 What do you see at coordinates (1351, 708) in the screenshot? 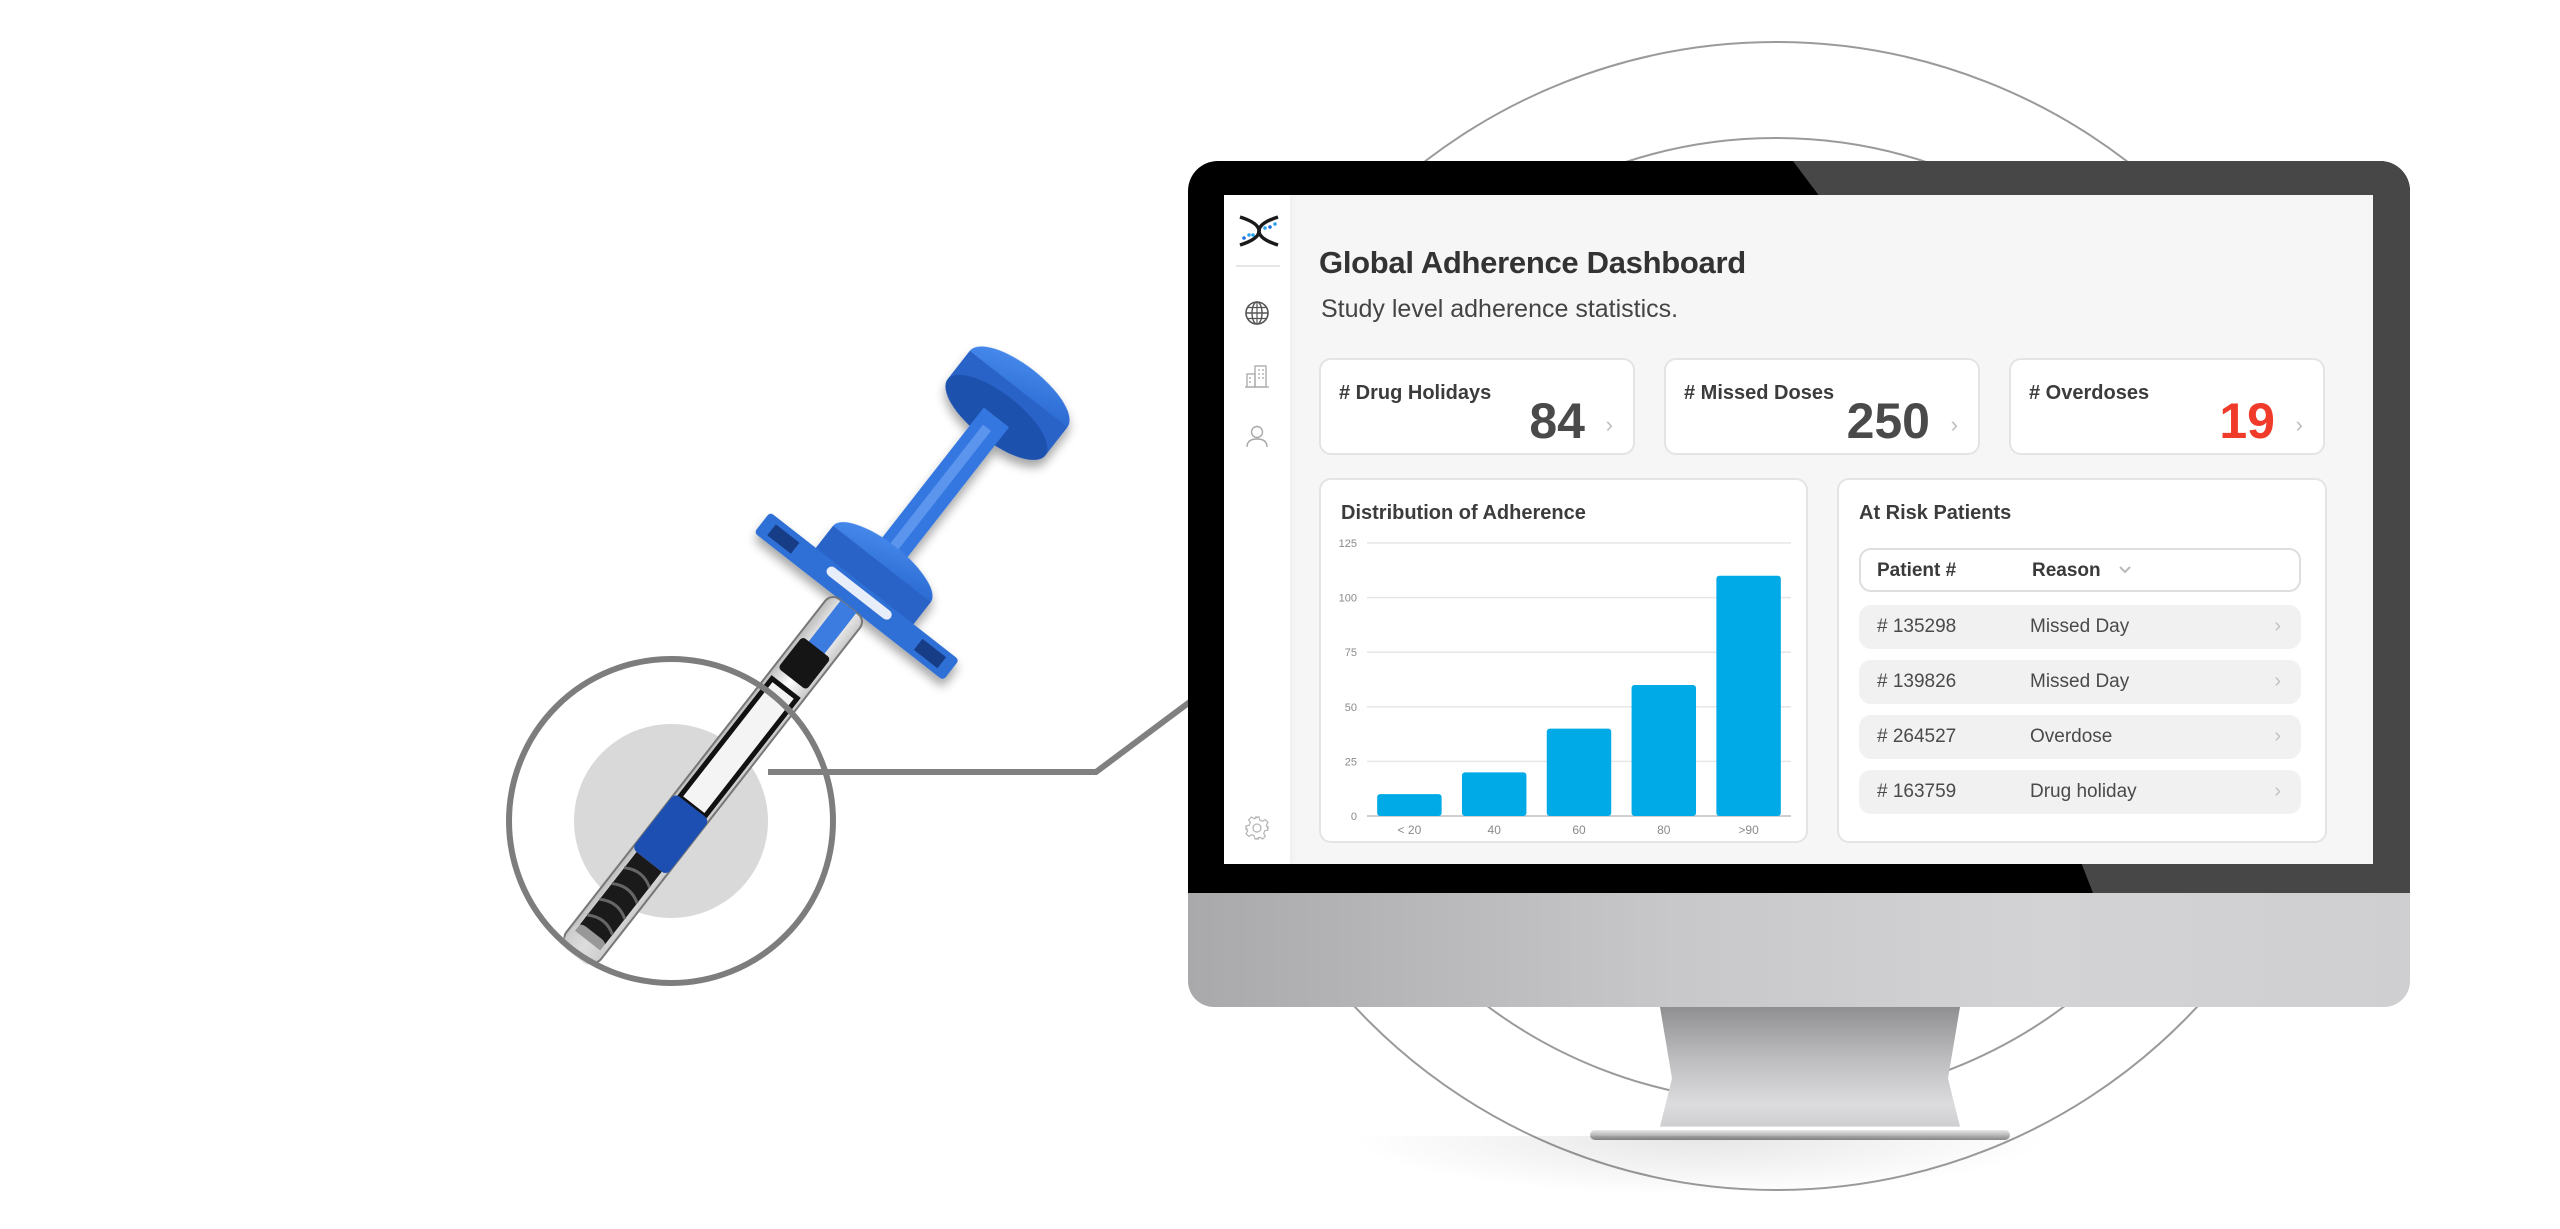
I see `y-tick-label: 50` at bounding box center [1351, 708].